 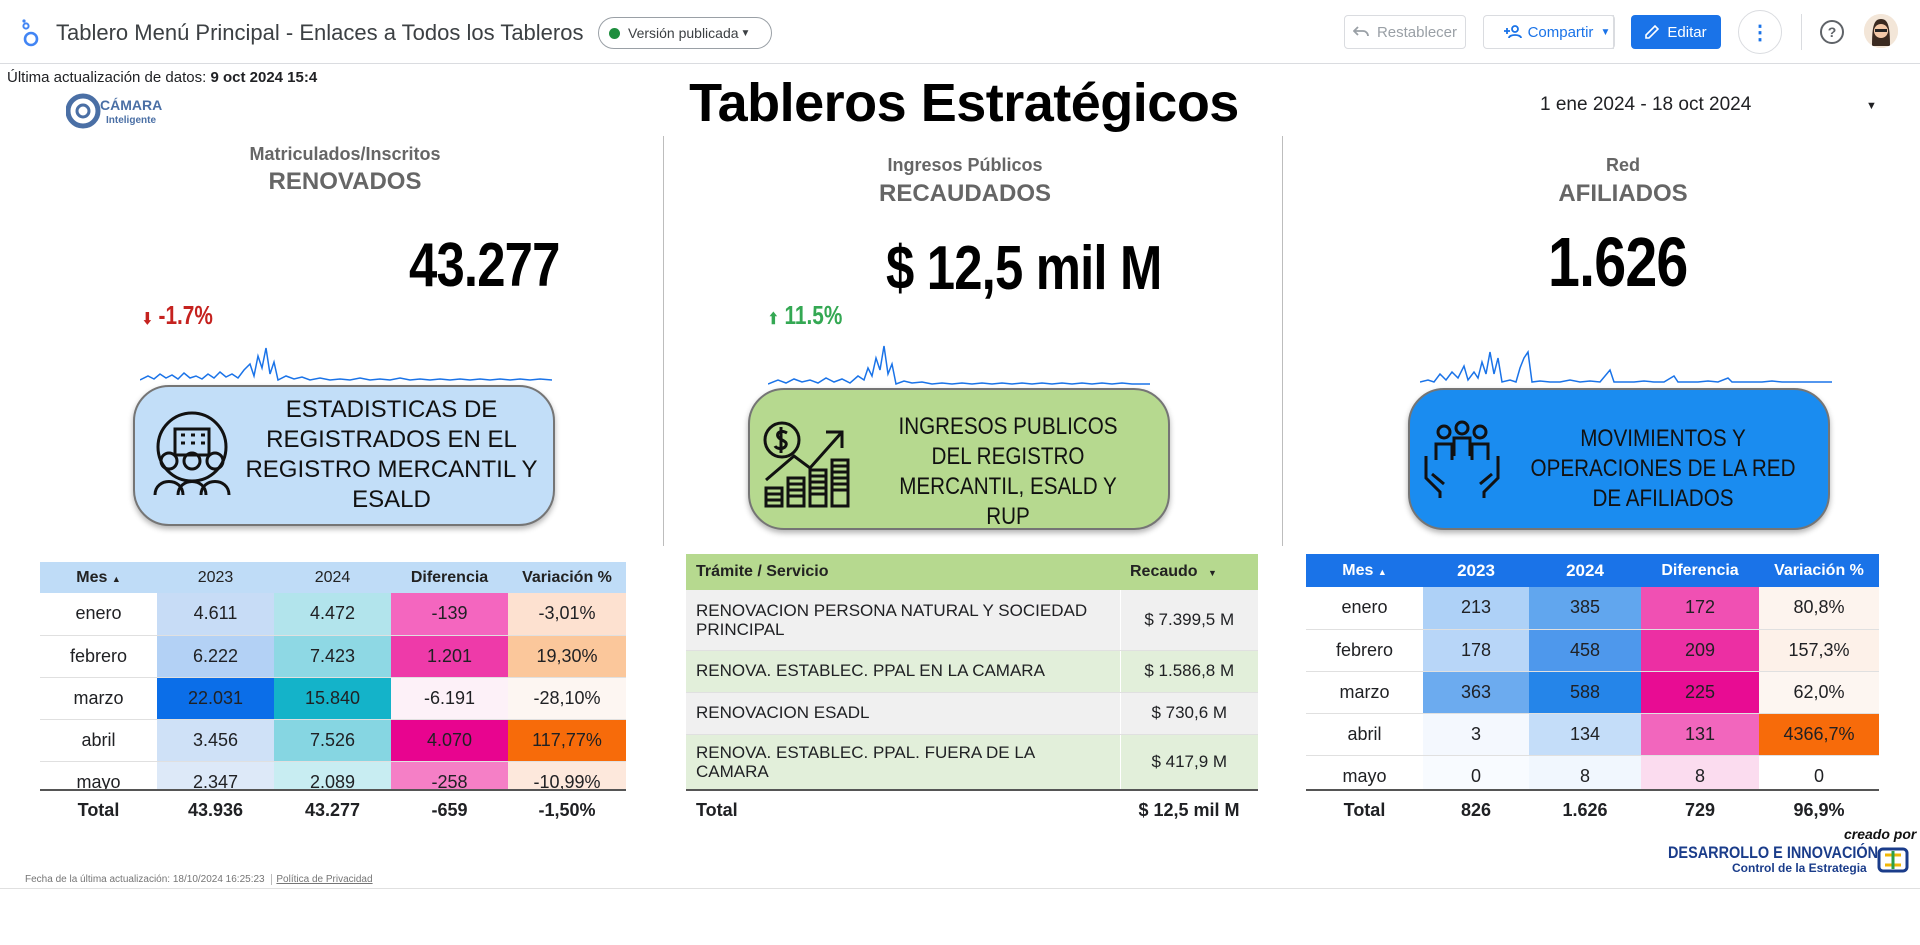 I want to click on table-cell: $ 7.399,5 M, so click(x=1189, y=620).